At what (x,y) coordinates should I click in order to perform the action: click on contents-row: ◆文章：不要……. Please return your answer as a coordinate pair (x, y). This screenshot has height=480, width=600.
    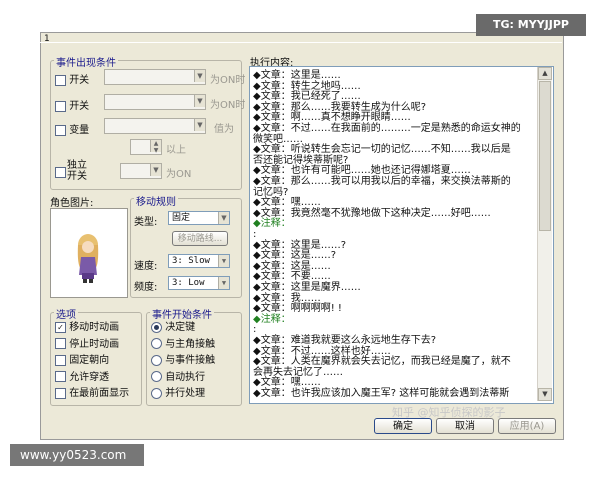
    Looking at the image, I should click on (292, 276).